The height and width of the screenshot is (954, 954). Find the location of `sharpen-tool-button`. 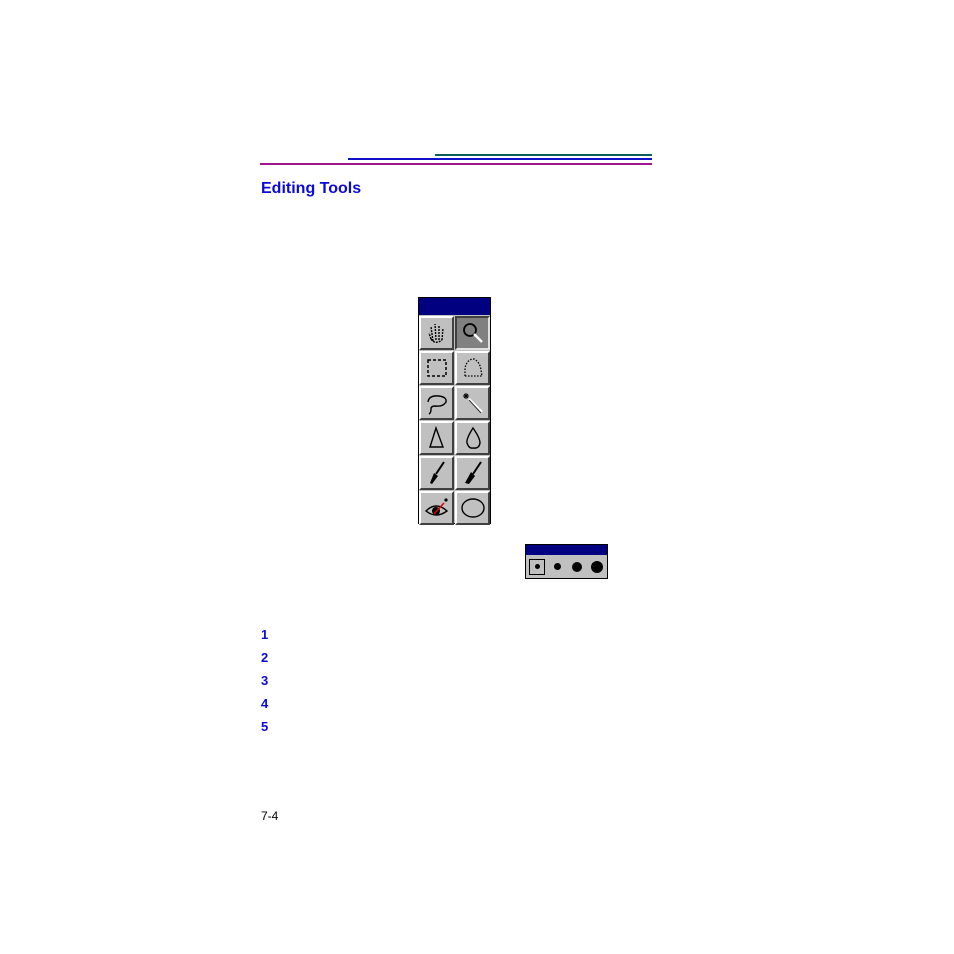

sharpen-tool-button is located at coordinates (436, 438).